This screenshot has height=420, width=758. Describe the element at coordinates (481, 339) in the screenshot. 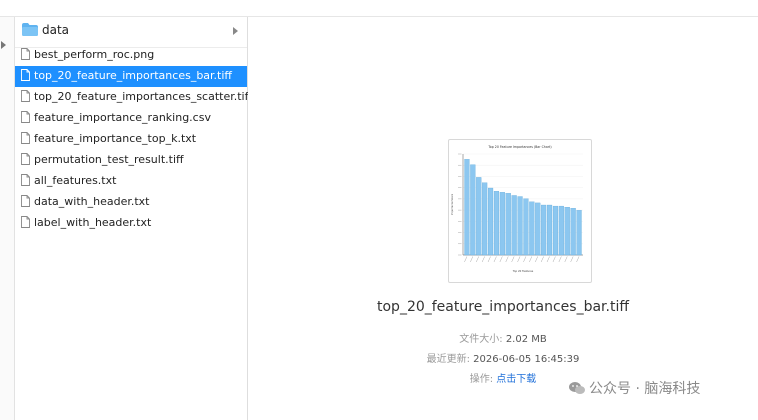

I see `size-label: 文件大小:` at that location.